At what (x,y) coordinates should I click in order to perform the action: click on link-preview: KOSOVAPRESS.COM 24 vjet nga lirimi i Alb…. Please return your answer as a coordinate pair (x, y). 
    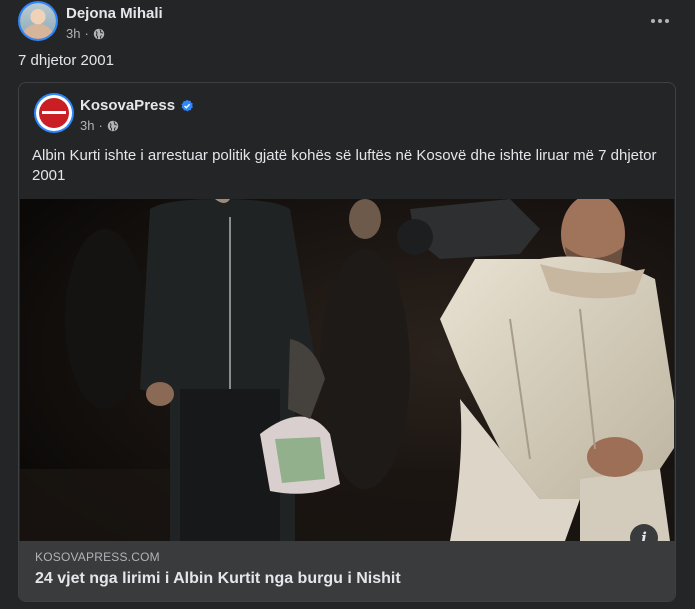
    Looking at the image, I should click on (347, 571).